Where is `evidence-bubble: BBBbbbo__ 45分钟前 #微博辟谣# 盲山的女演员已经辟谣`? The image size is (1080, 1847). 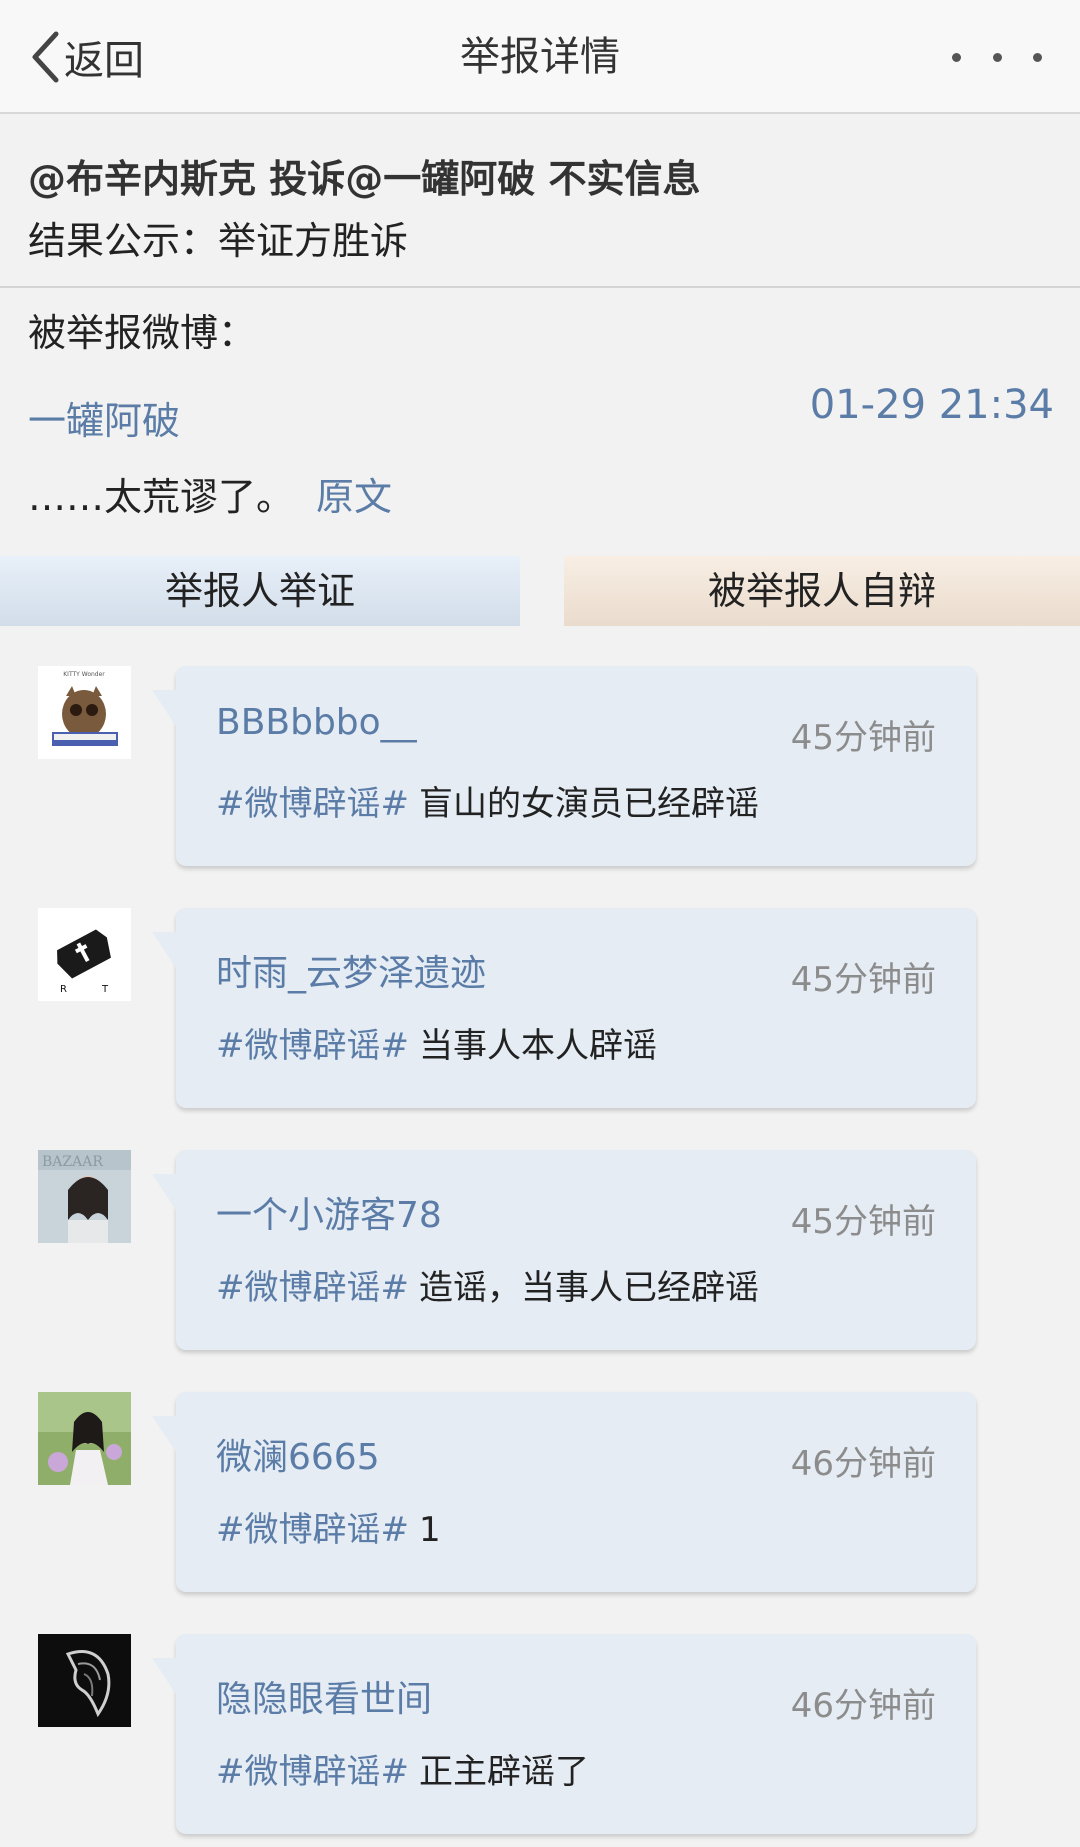
evidence-bubble: BBBbbbo__ 45分钟前 #微博辟谣# 盲山的女演员已经辟谣 is located at coordinates (564, 766).